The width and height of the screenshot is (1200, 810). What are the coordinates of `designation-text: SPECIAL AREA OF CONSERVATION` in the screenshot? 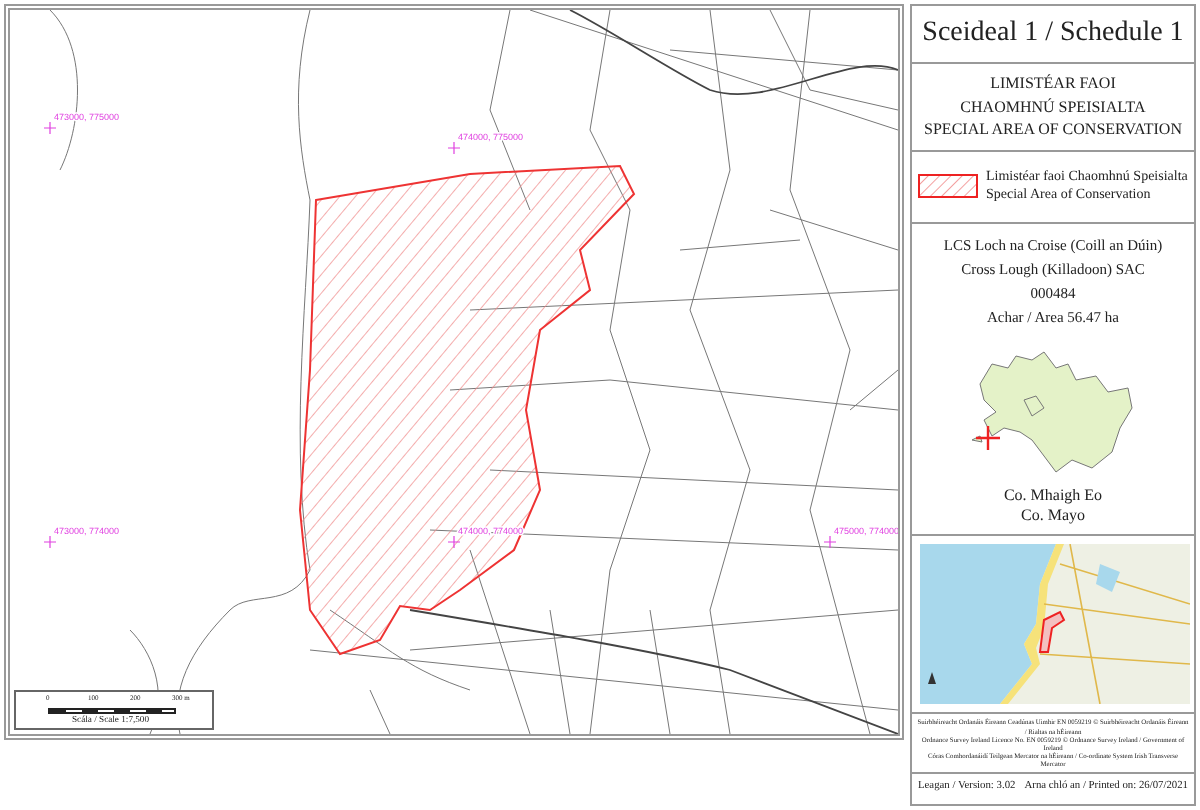 It's located at (1053, 130).